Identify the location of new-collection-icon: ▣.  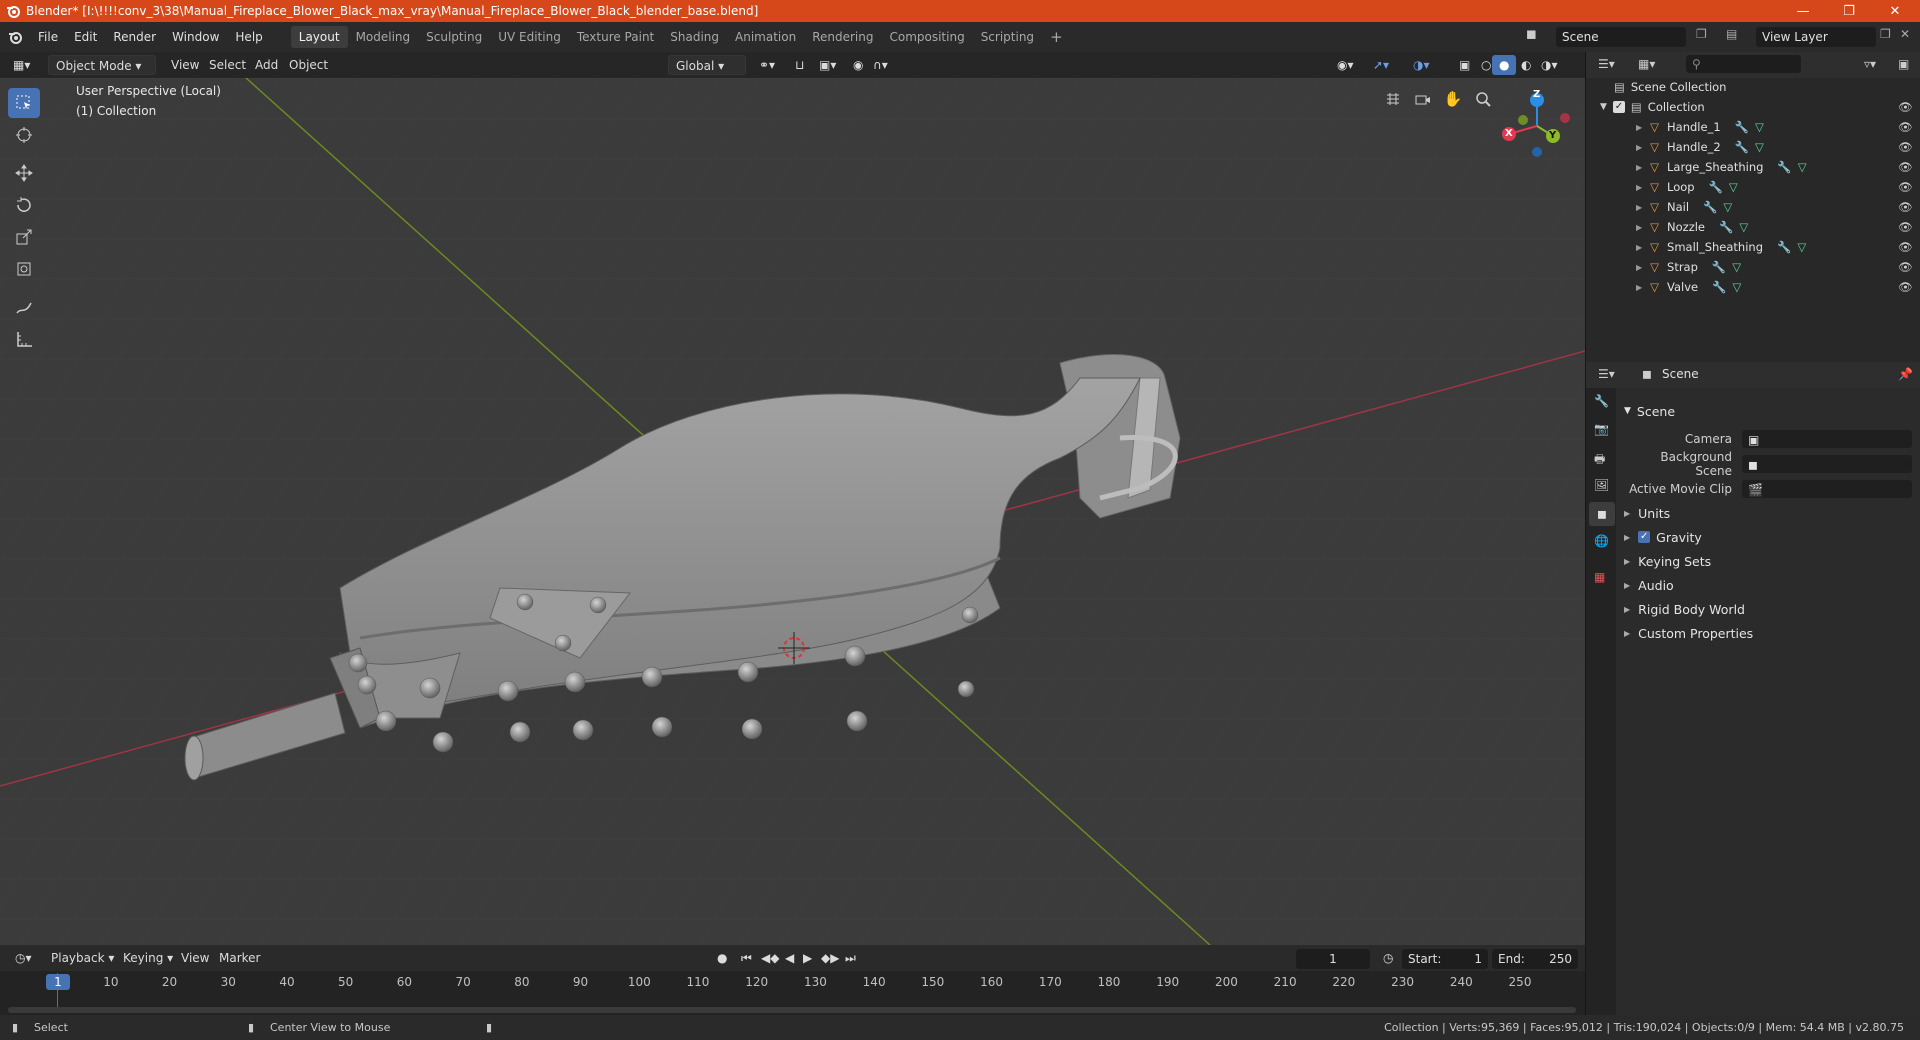
(1903, 64).